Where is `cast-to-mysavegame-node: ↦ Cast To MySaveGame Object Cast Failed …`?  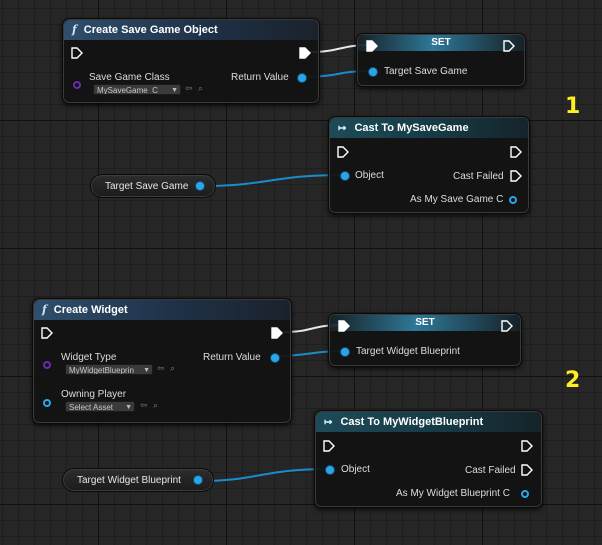
cast-to-mysavegame-node: ↦ Cast To MySaveGame Object Cast Failed … is located at coordinates (429, 165).